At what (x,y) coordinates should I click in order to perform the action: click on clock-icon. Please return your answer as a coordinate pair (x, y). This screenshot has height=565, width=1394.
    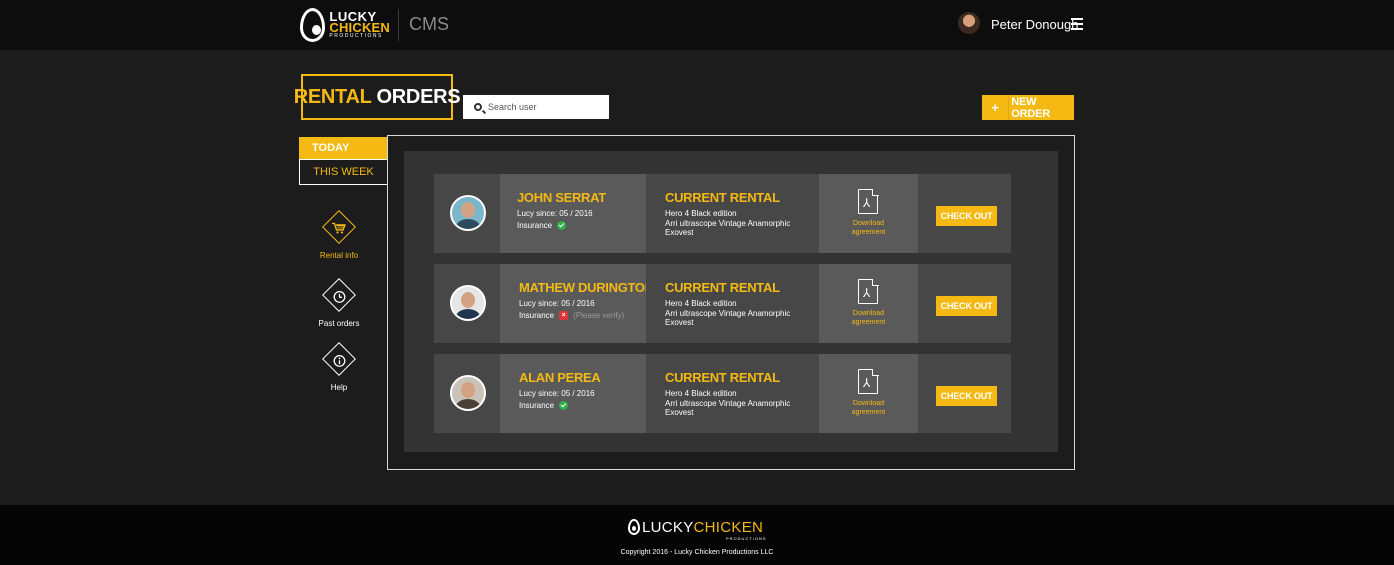
    Looking at the image, I should click on (339, 296).